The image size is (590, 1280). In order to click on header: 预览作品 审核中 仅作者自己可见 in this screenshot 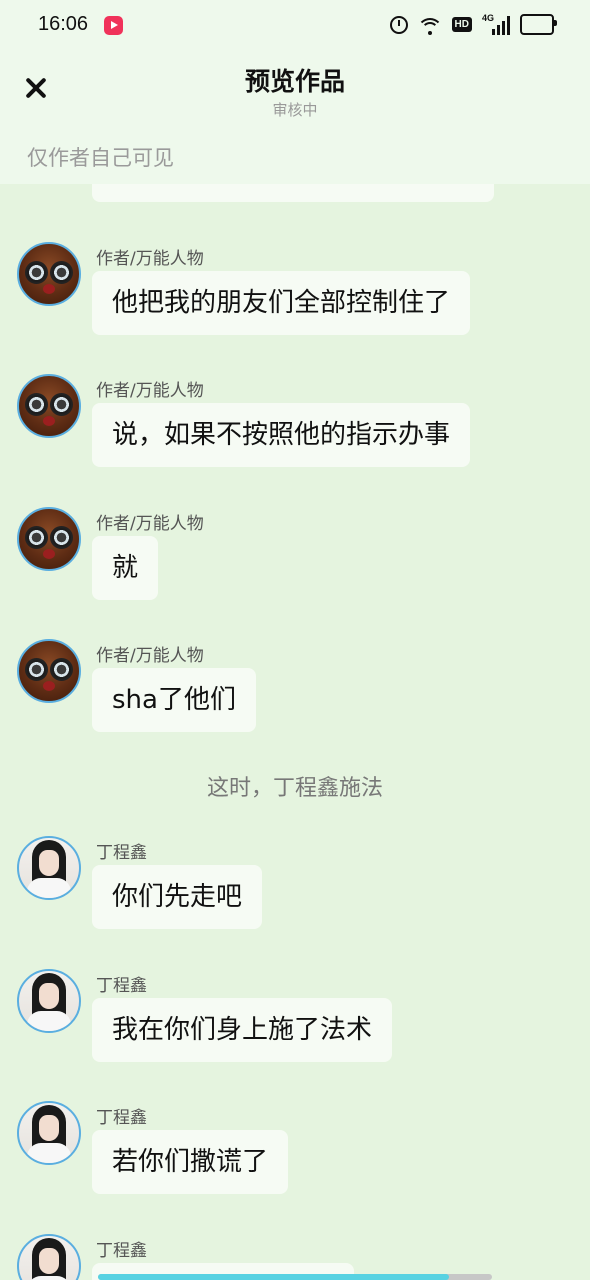, I will do `click(295, 118)`.